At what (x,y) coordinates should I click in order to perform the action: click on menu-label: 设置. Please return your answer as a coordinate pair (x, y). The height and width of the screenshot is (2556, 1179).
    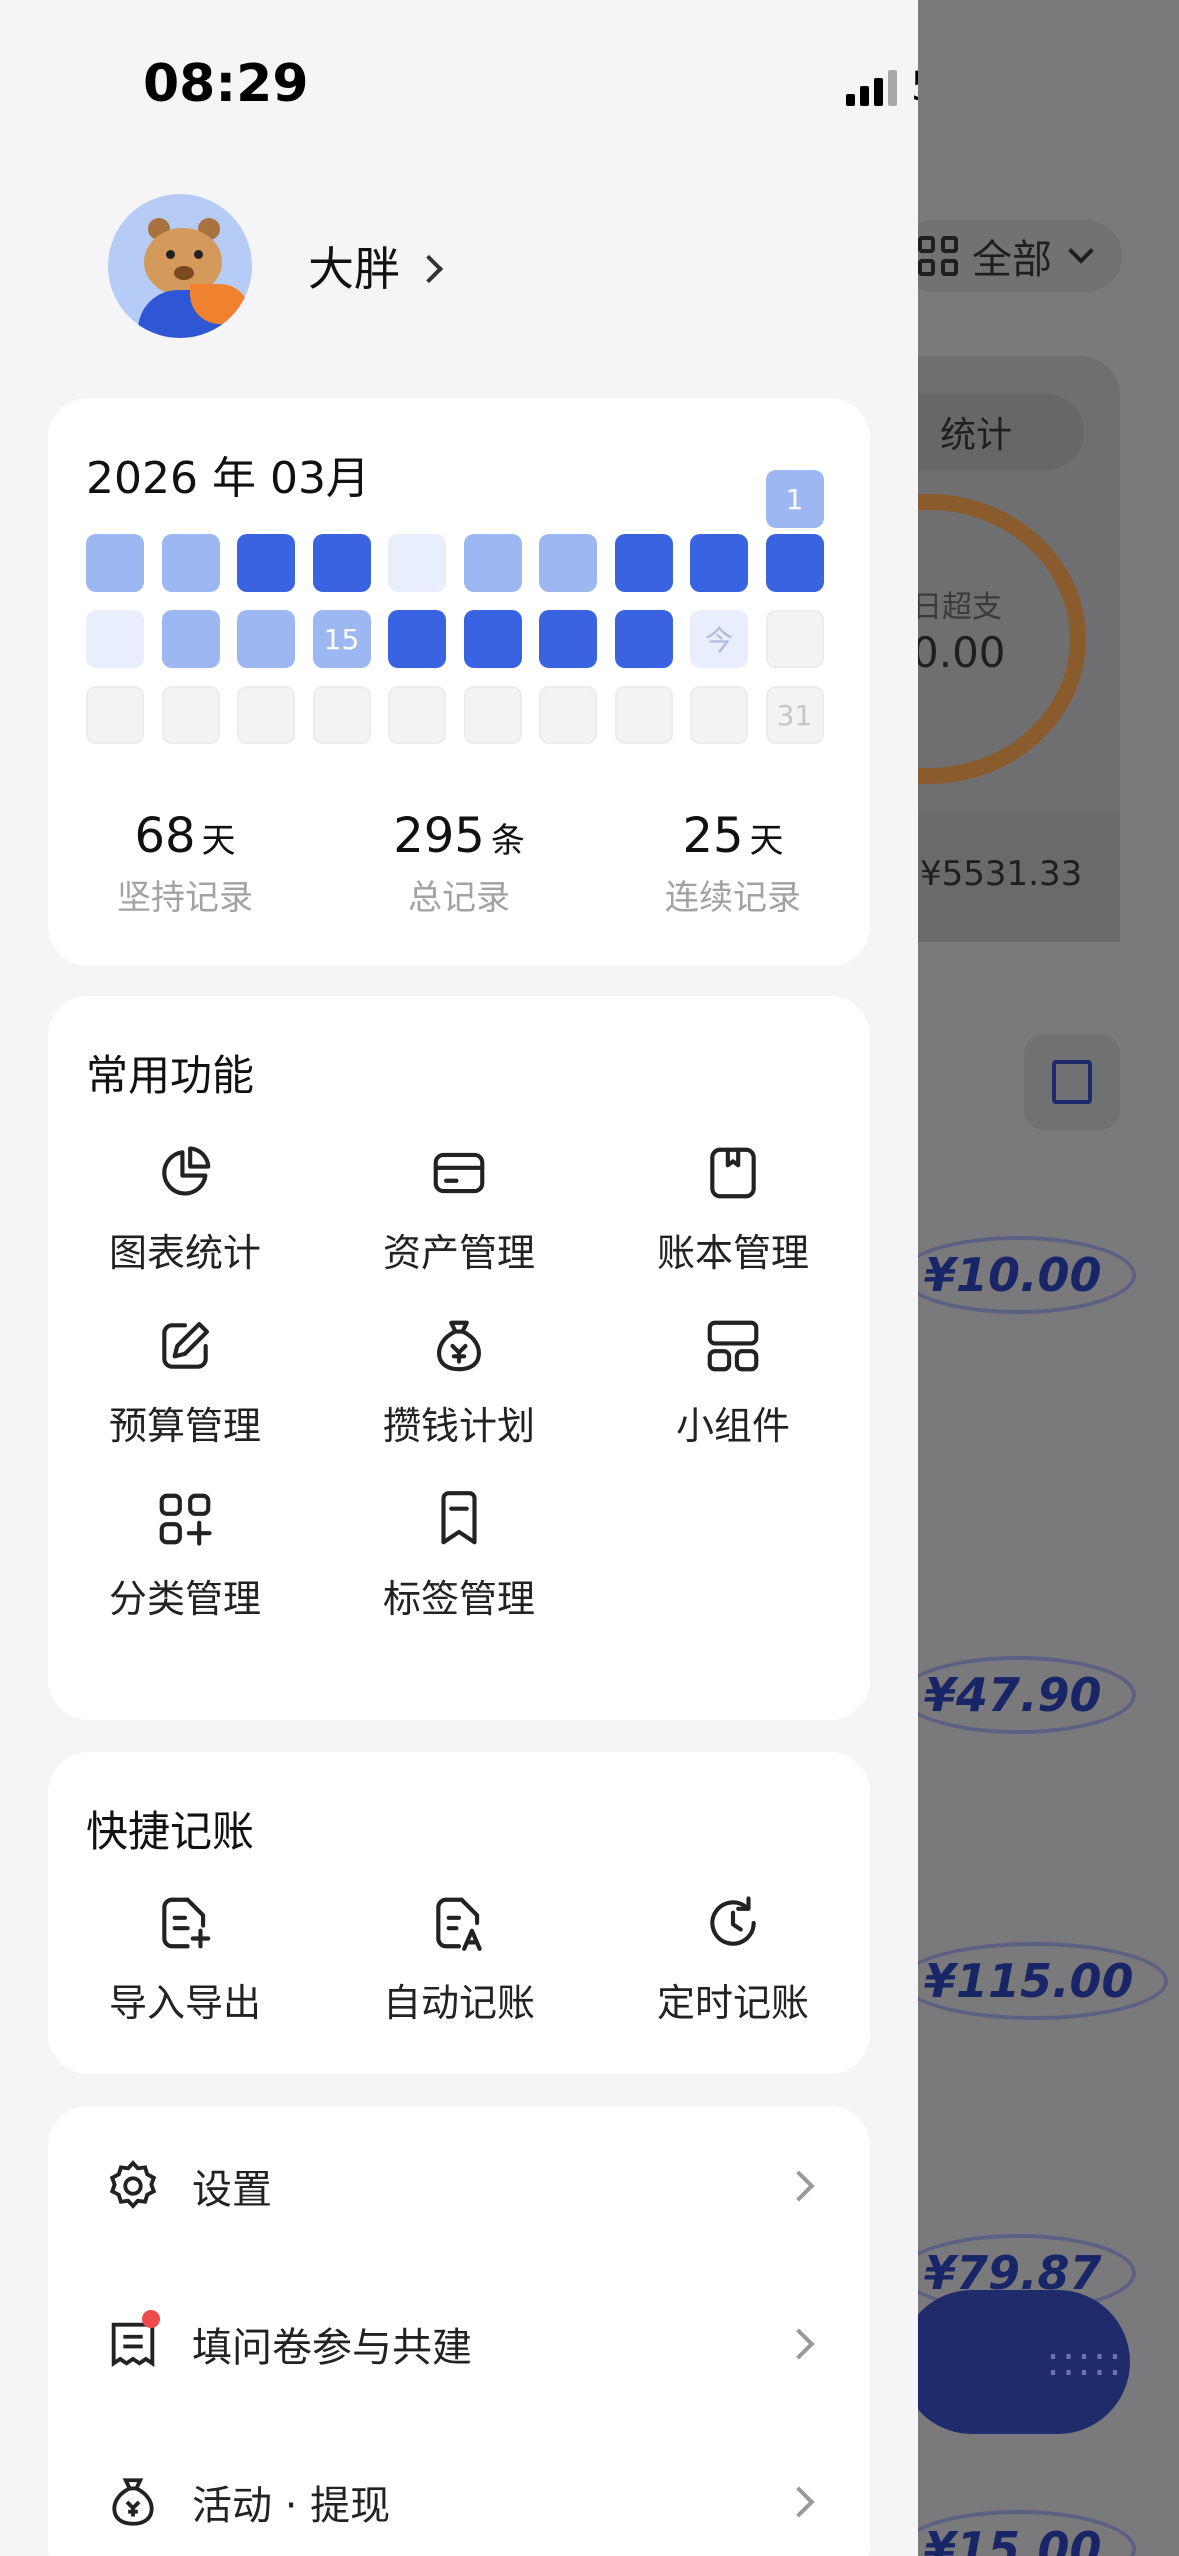
    Looking at the image, I should click on (232, 2190).